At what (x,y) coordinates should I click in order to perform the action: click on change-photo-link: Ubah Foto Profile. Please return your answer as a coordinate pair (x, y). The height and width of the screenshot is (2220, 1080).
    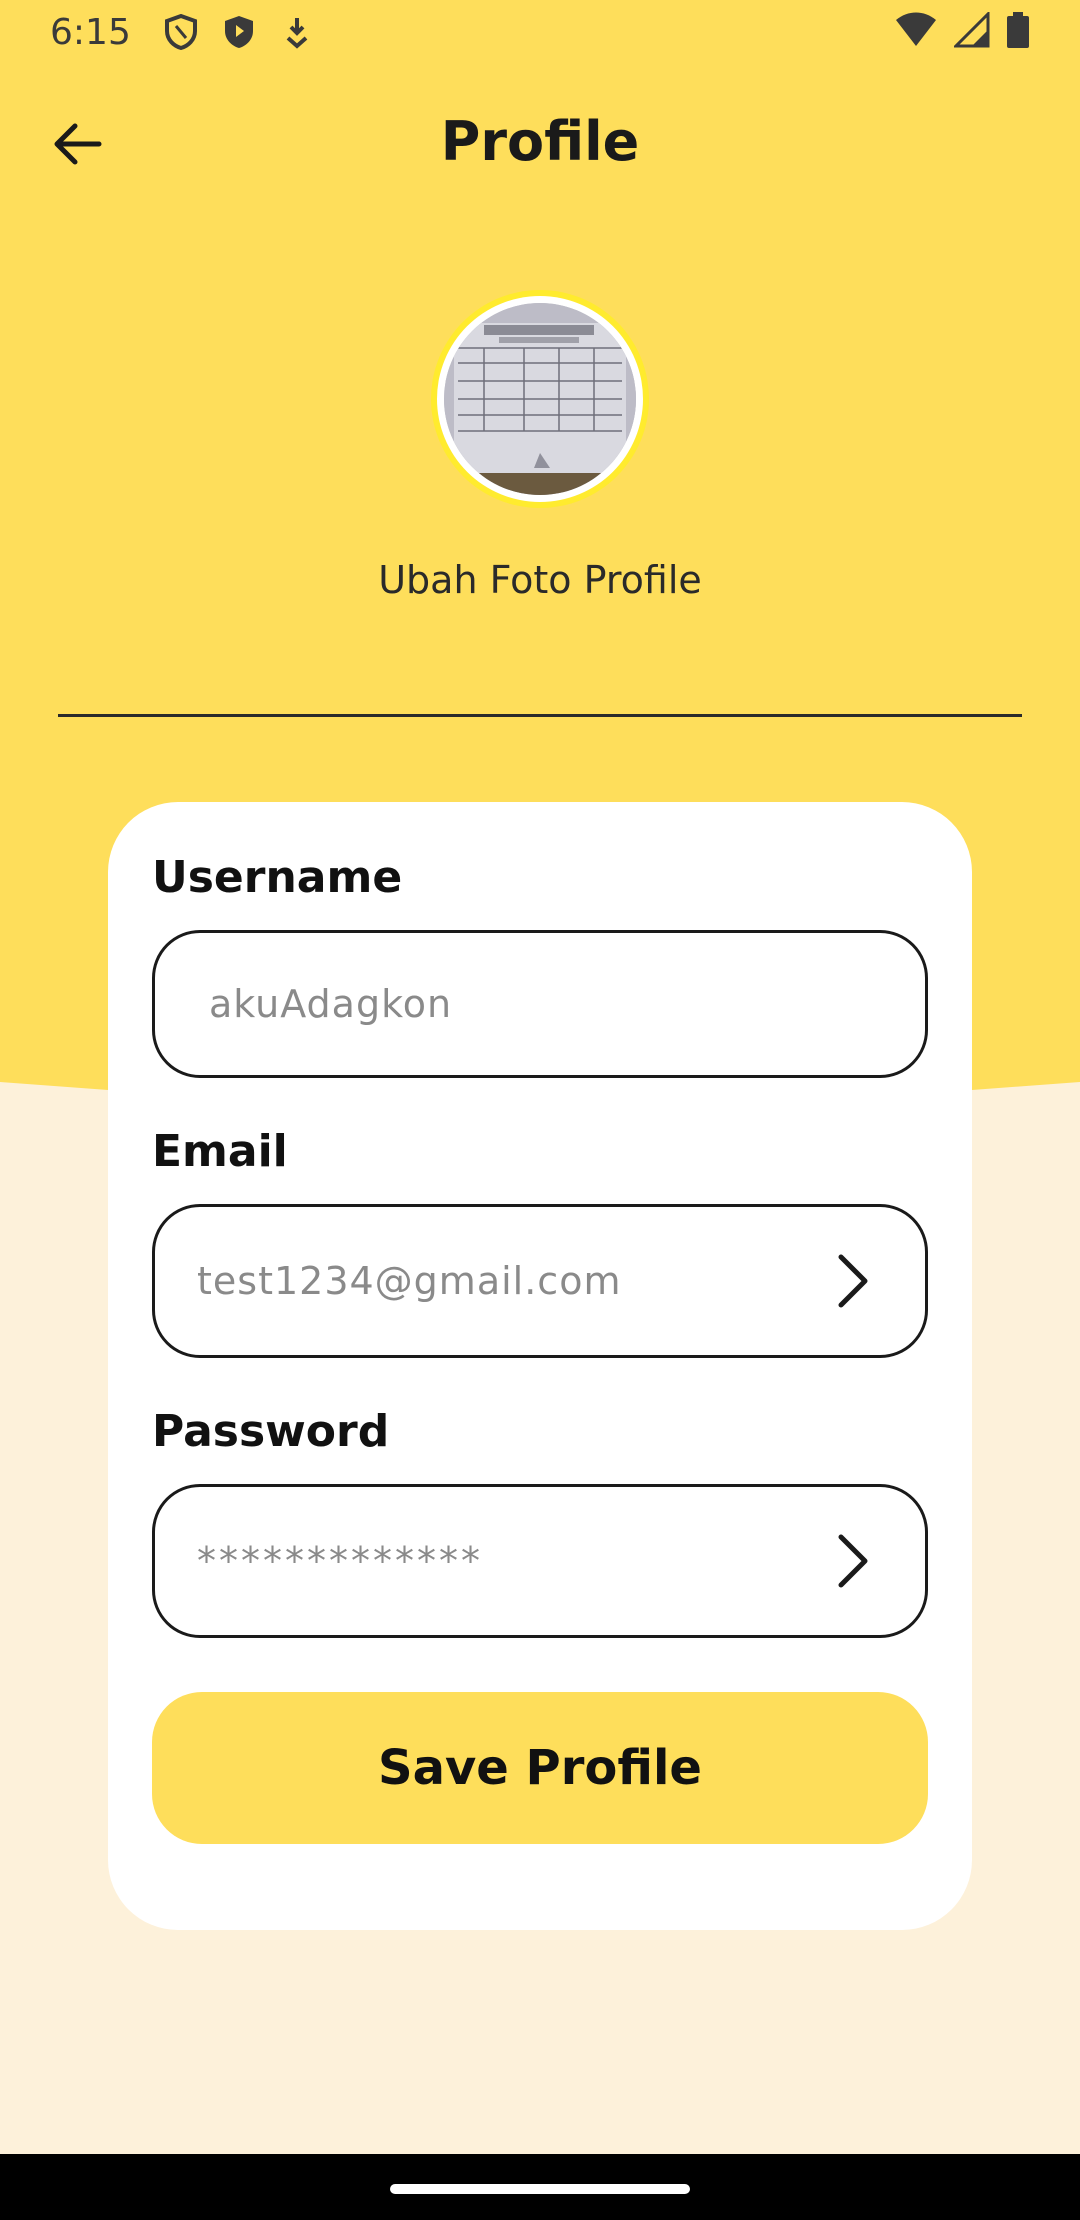
    Looking at the image, I should click on (540, 580).